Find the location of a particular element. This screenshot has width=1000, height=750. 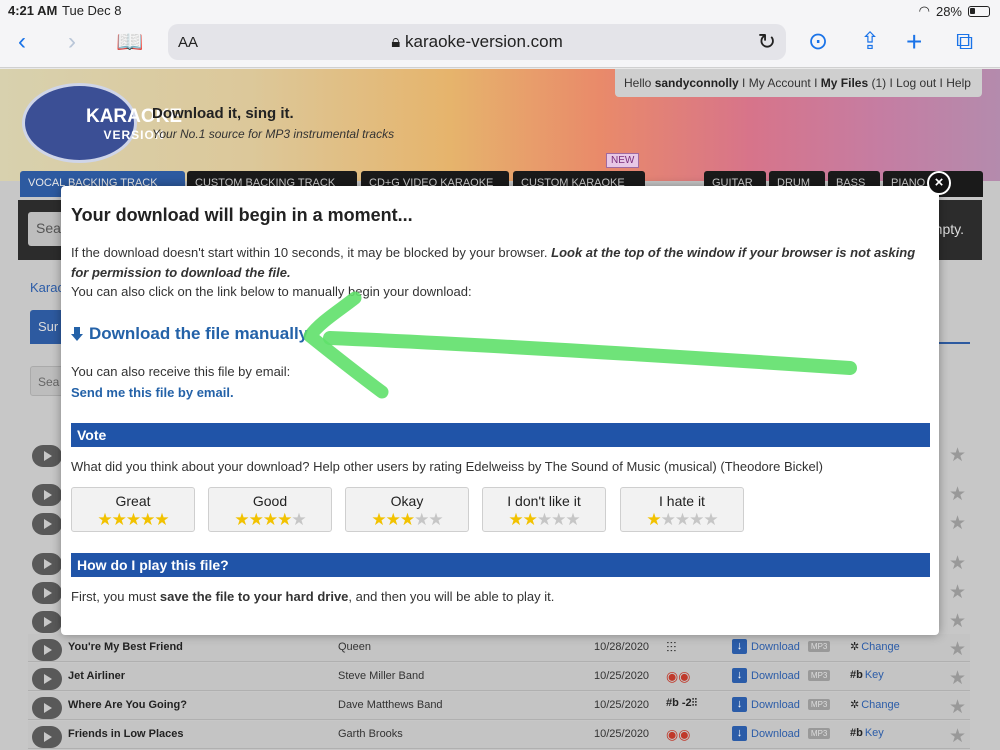

wifi-icon: ◠ is located at coordinates (924, 10).